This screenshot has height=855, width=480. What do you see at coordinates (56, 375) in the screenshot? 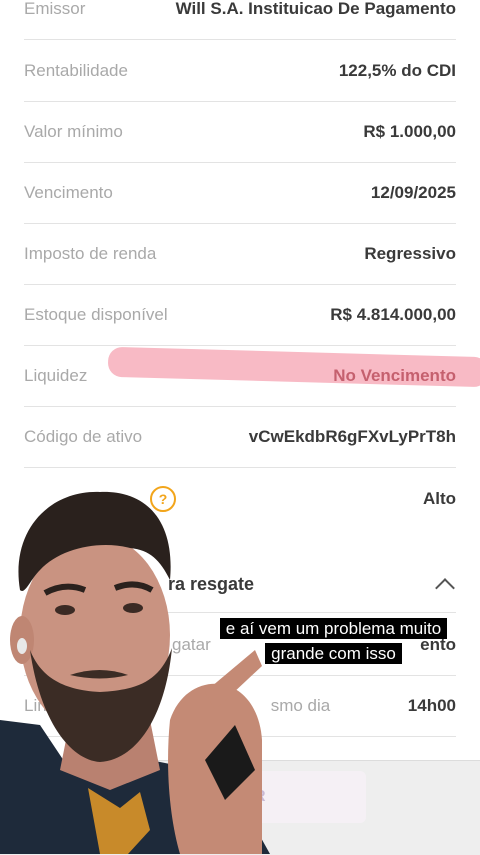
I see `detail-label: Liquidez` at bounding box center [56, 375].